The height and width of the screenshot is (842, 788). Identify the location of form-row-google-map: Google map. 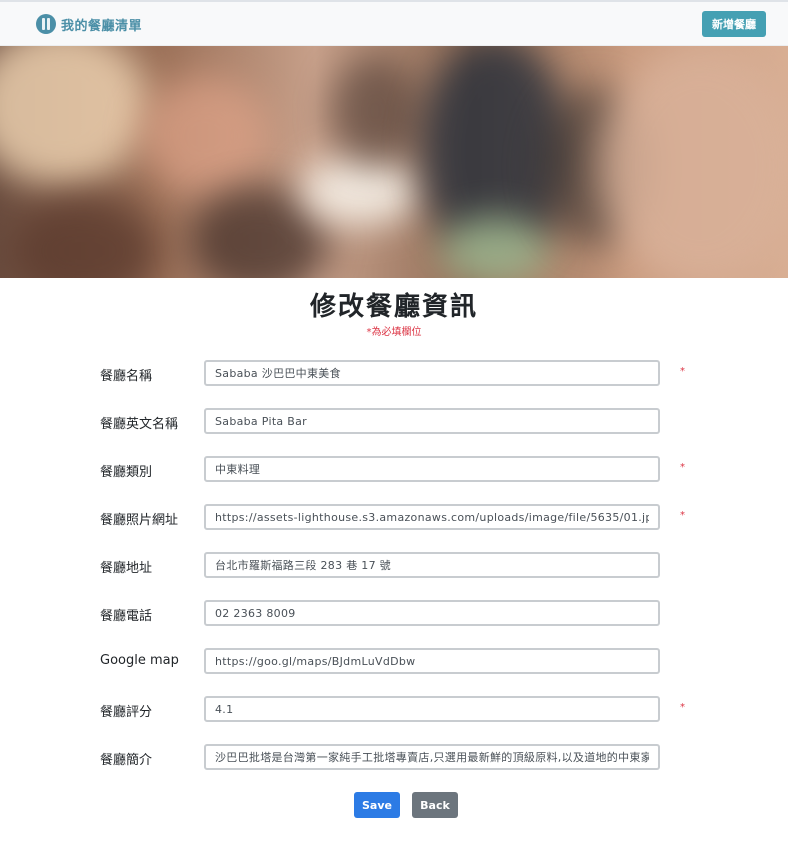
(394, 661).